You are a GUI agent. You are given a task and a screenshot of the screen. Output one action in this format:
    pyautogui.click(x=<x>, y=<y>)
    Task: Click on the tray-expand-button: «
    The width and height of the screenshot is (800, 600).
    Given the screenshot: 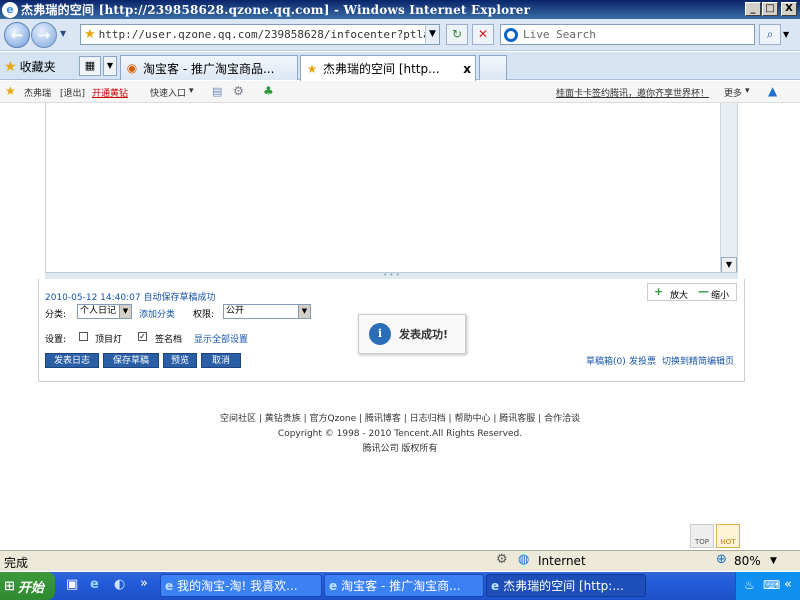 What is the action you would take?
    pyautogui.click(x=788, y=584)
    